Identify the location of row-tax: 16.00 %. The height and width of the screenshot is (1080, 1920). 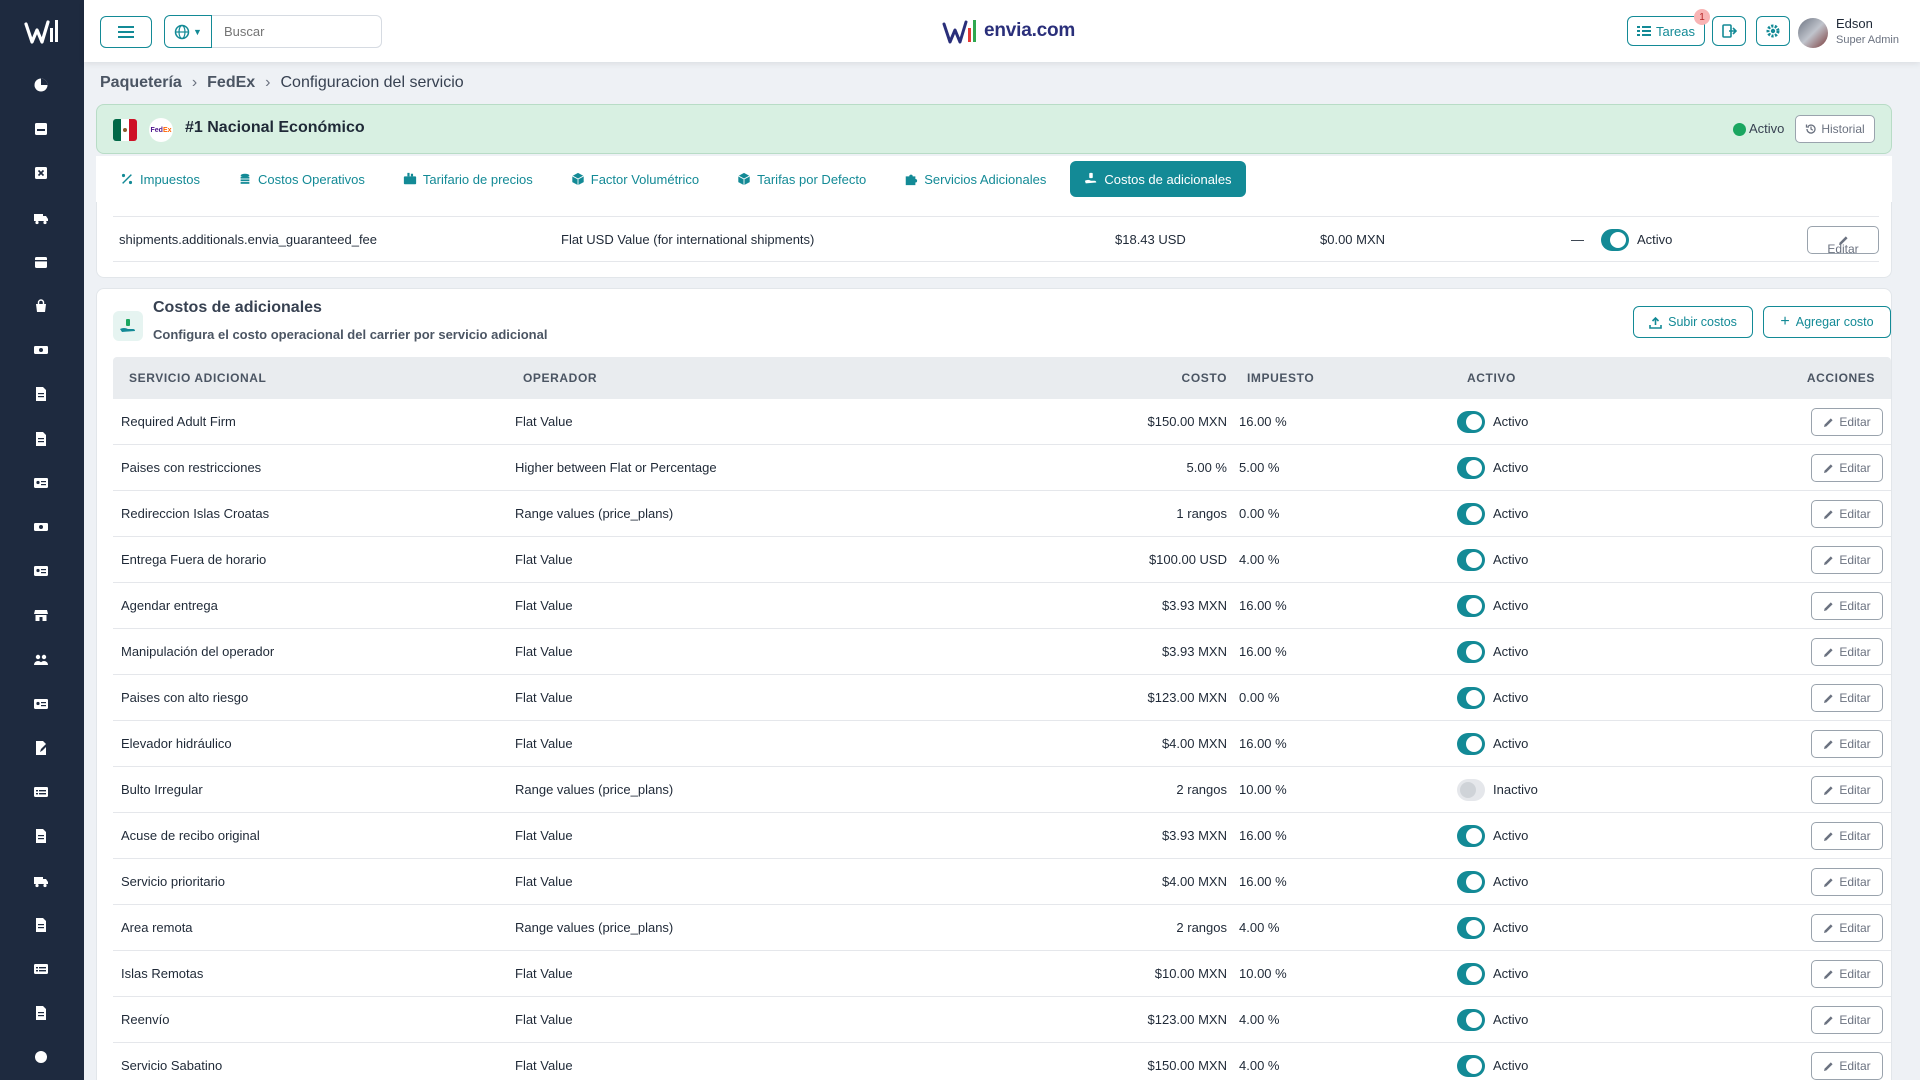
(1263, 743).